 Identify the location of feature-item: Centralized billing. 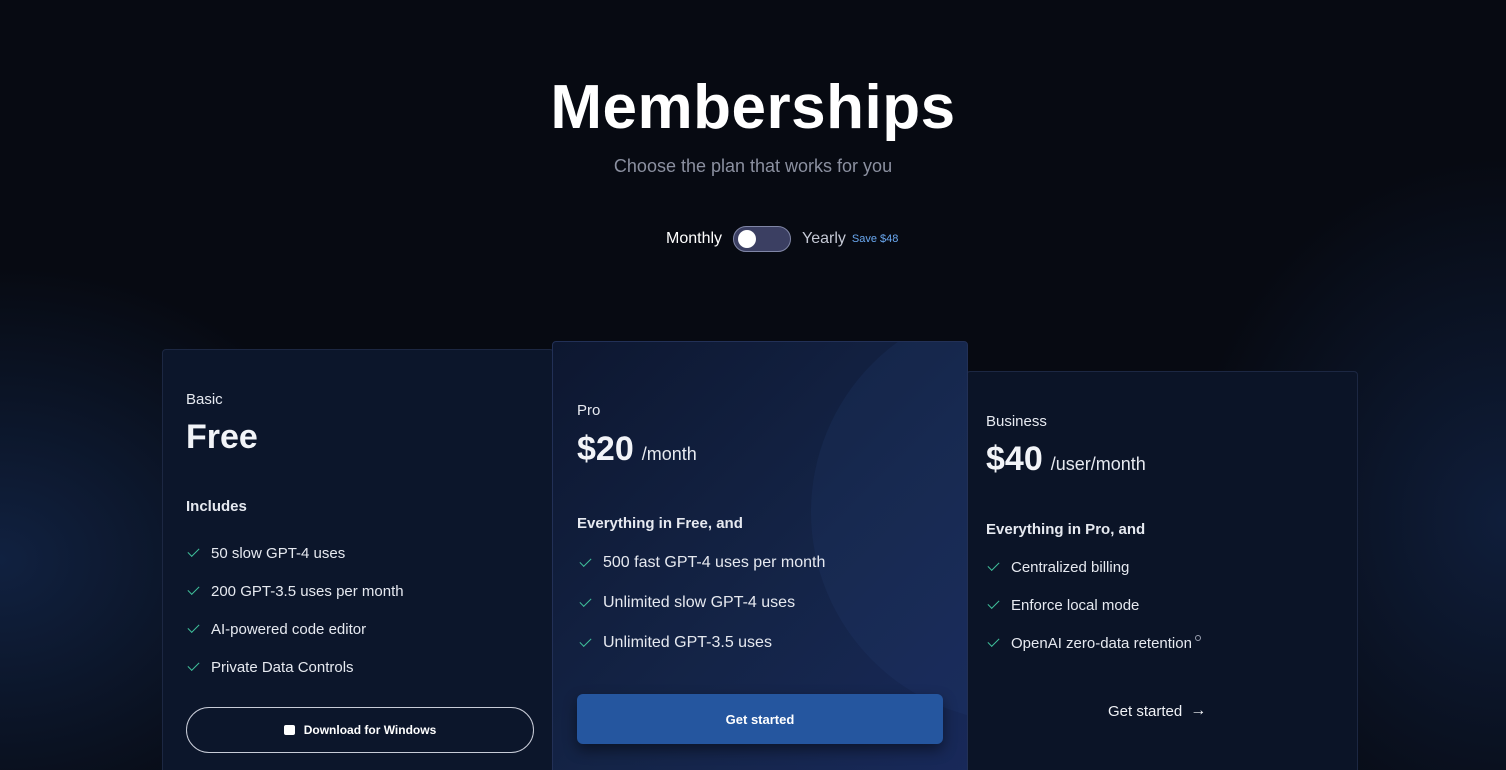
(1094, 567).